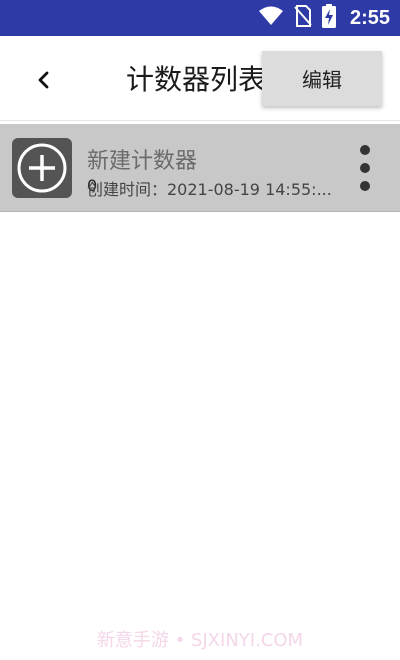 The height and width of the screenshot is (660, 400). What do you see at coordinates (365, 150) in the screenshot?
I see `more-vertical-icon` at bounding box center [365, 150].